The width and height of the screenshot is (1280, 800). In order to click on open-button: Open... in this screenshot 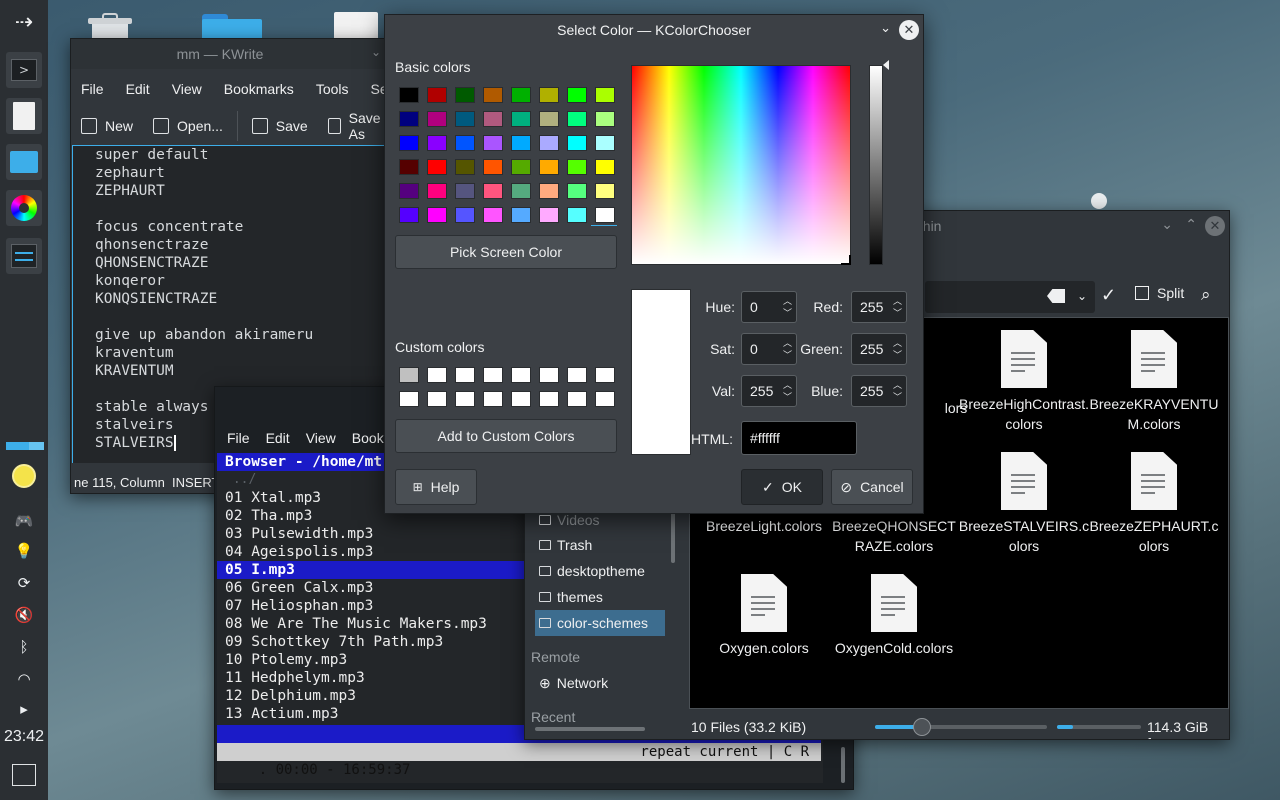, I will do `click(188, 126)`.